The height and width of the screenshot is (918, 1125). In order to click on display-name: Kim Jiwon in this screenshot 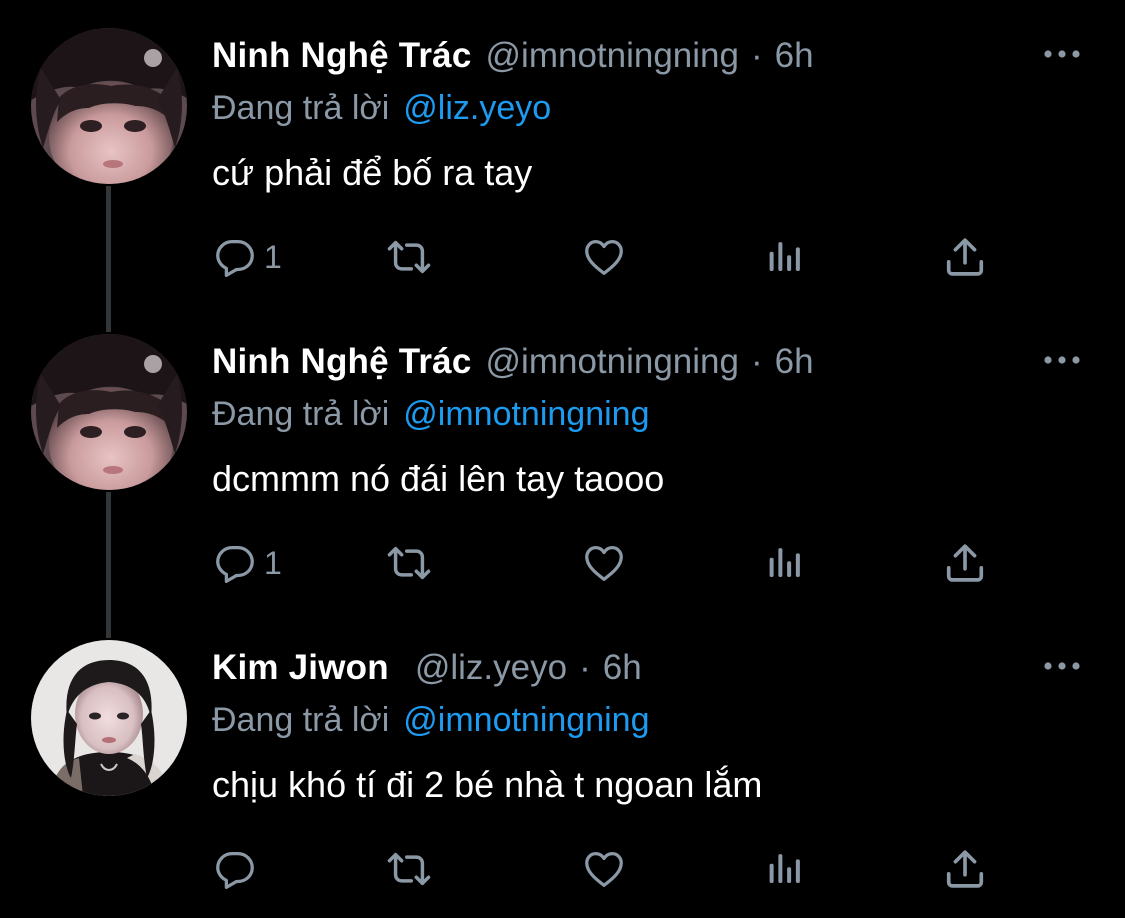, I will do `click(300, 668)`.